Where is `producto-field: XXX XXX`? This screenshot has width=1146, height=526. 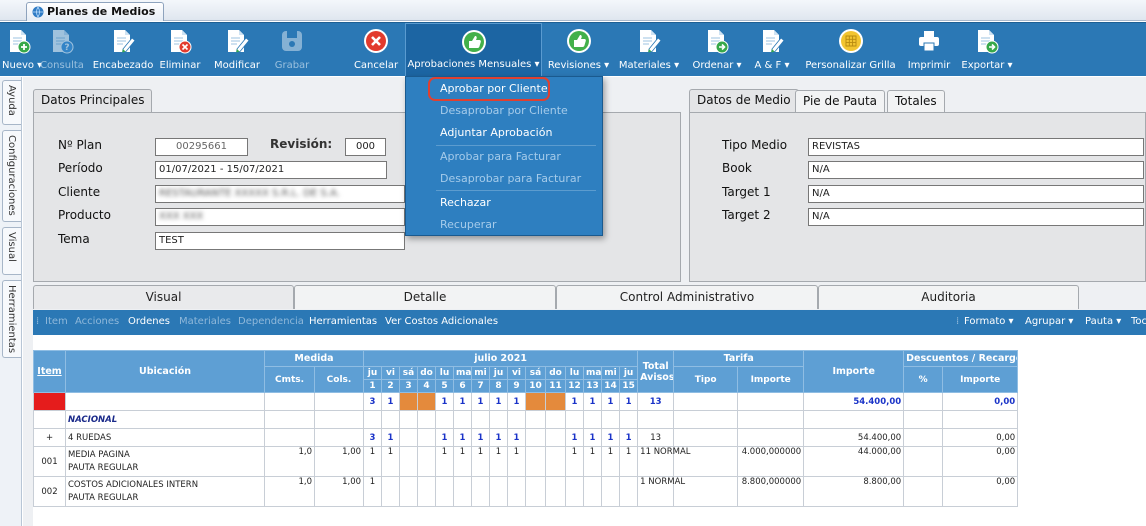 producto-field: XXX XXX is located at coordinates (280, 217).